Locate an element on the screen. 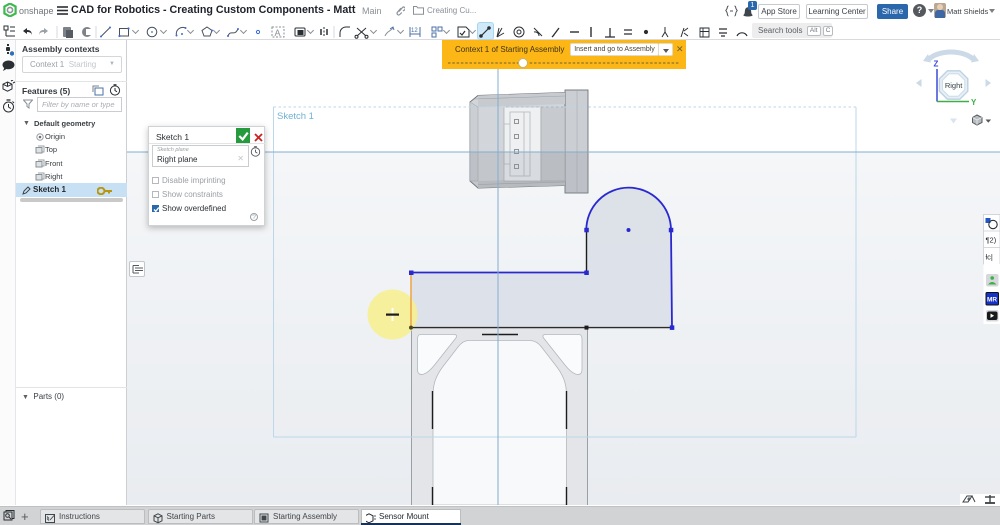  svg-text: ¶2) is located at coordinates (991, 240).